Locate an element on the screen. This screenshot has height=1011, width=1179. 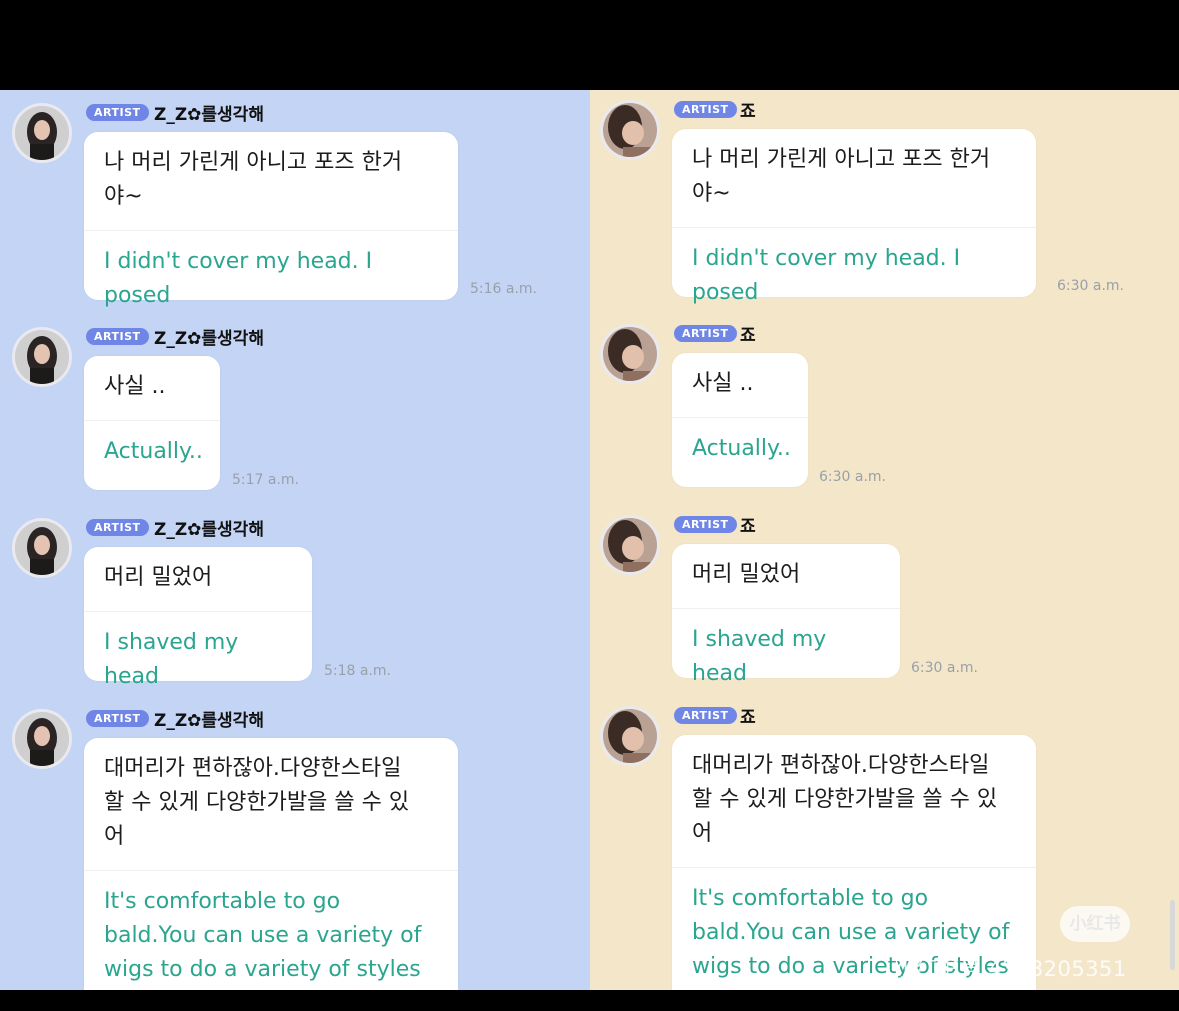
bottom-black-bar is located at coordinates (589, 1000).